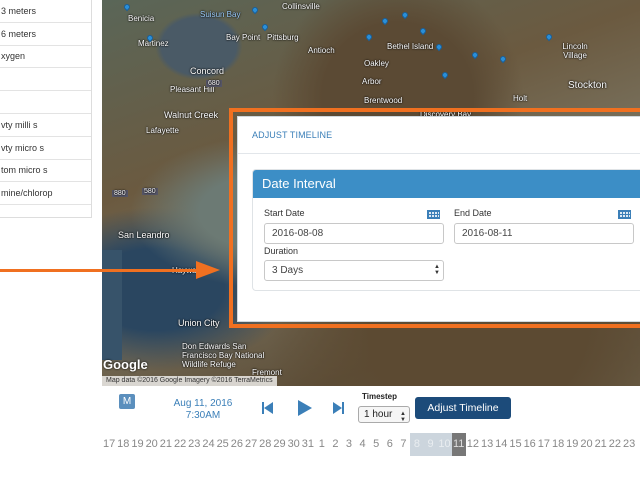 The image size is (640, 480). I want to click on timeline-tick: 10, so click(444, 444).